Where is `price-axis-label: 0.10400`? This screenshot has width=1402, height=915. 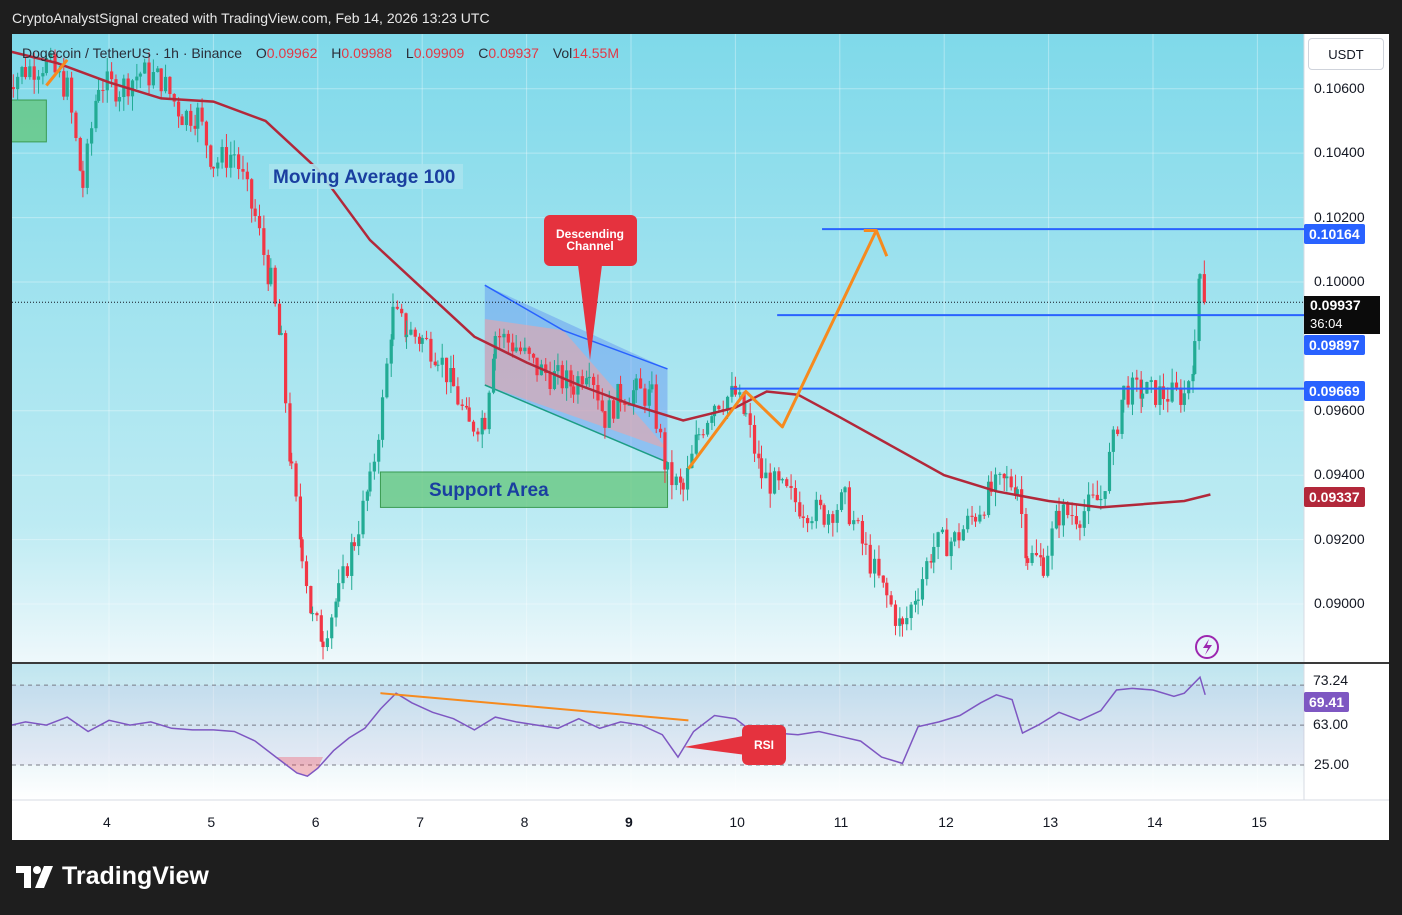
price-axis-label: 0.10400 is located at coordinates (1339, 152).